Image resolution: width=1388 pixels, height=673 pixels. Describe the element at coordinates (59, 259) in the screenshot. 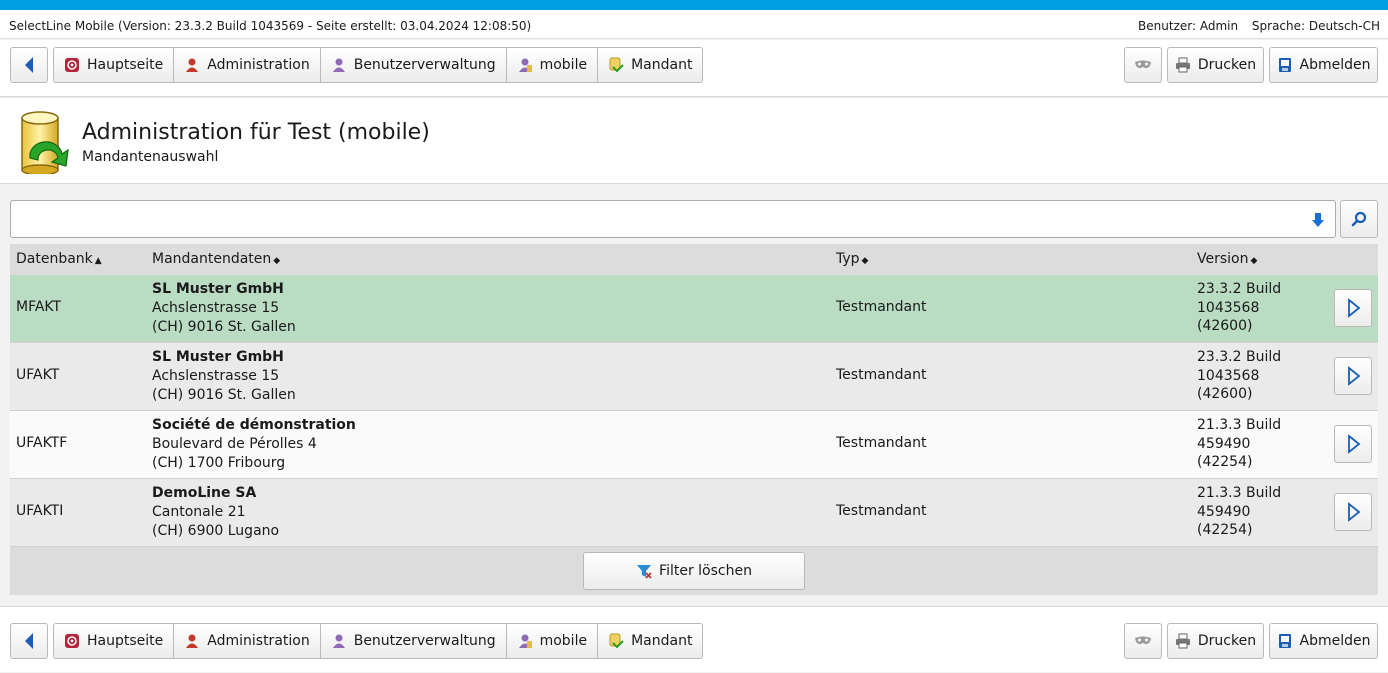

I see `column-datenbank: Datenbank ▲` at that location.